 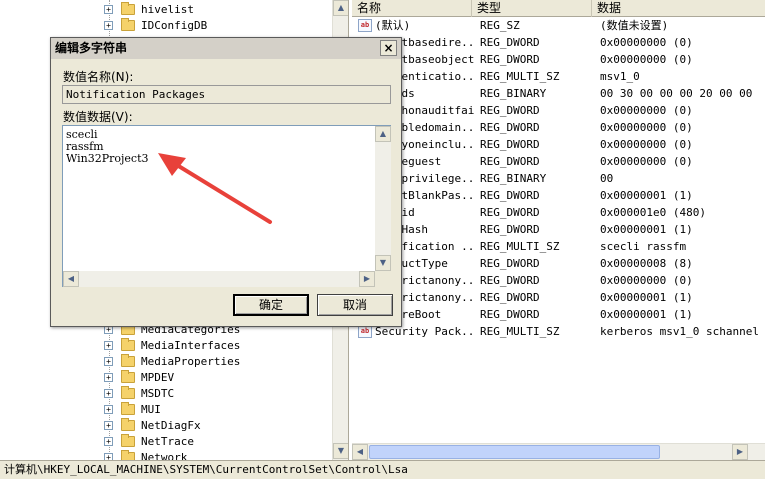 I want to click on list-horizontal-scrollbar: ◀ ▶, so click(x=558, y=451).